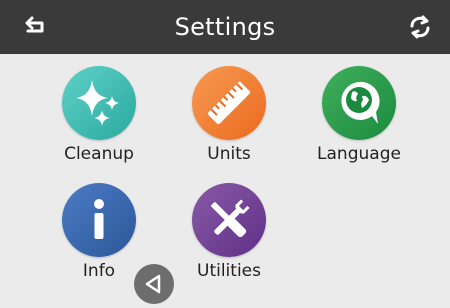 Image resolution: width=450 pixels, height=308 pixels. Describe the element at coordinates (99, 220) in the screenshot. I see `info-icon` at that location.